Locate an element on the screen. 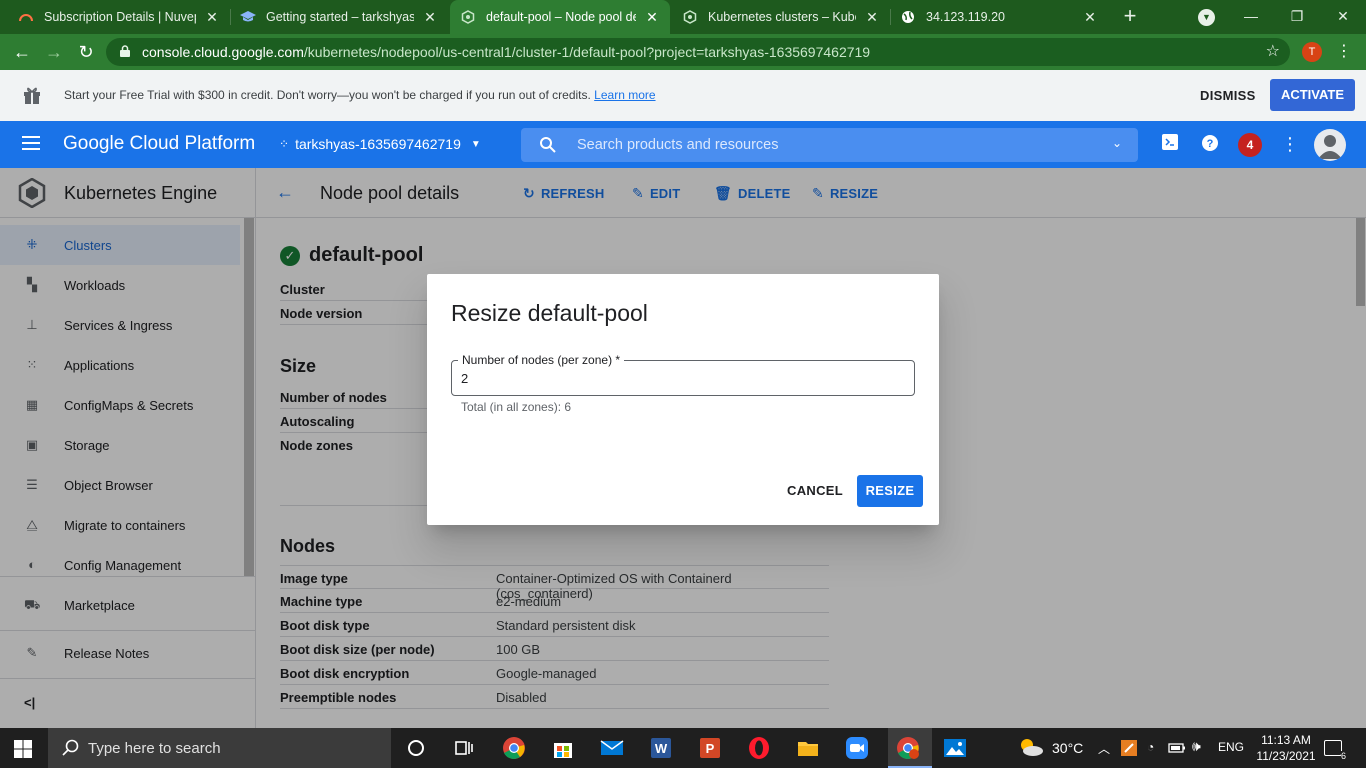 The width and height of the screenshot is (1366, 768). browser-tab-ip: 34.123.119.20 ✕ is located at coordinates (999, 17).